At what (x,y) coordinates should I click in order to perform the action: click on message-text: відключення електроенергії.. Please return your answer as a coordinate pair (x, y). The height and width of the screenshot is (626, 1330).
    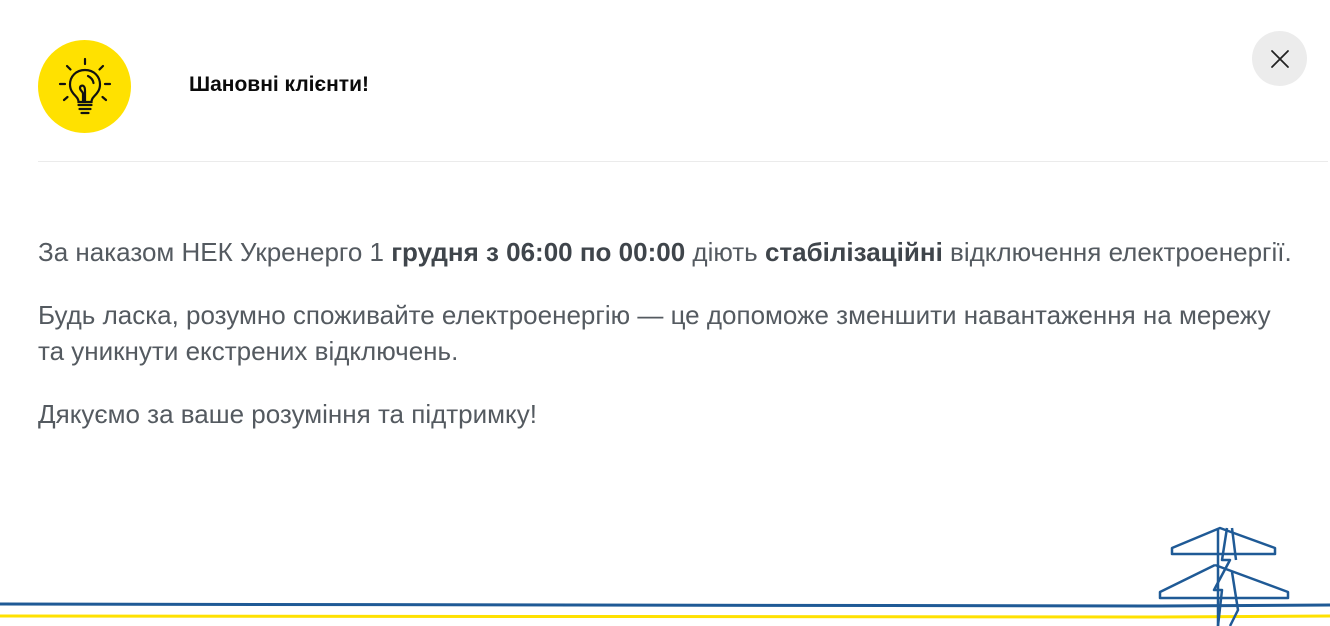
    Looking at the image, I should click on (1117, 252).